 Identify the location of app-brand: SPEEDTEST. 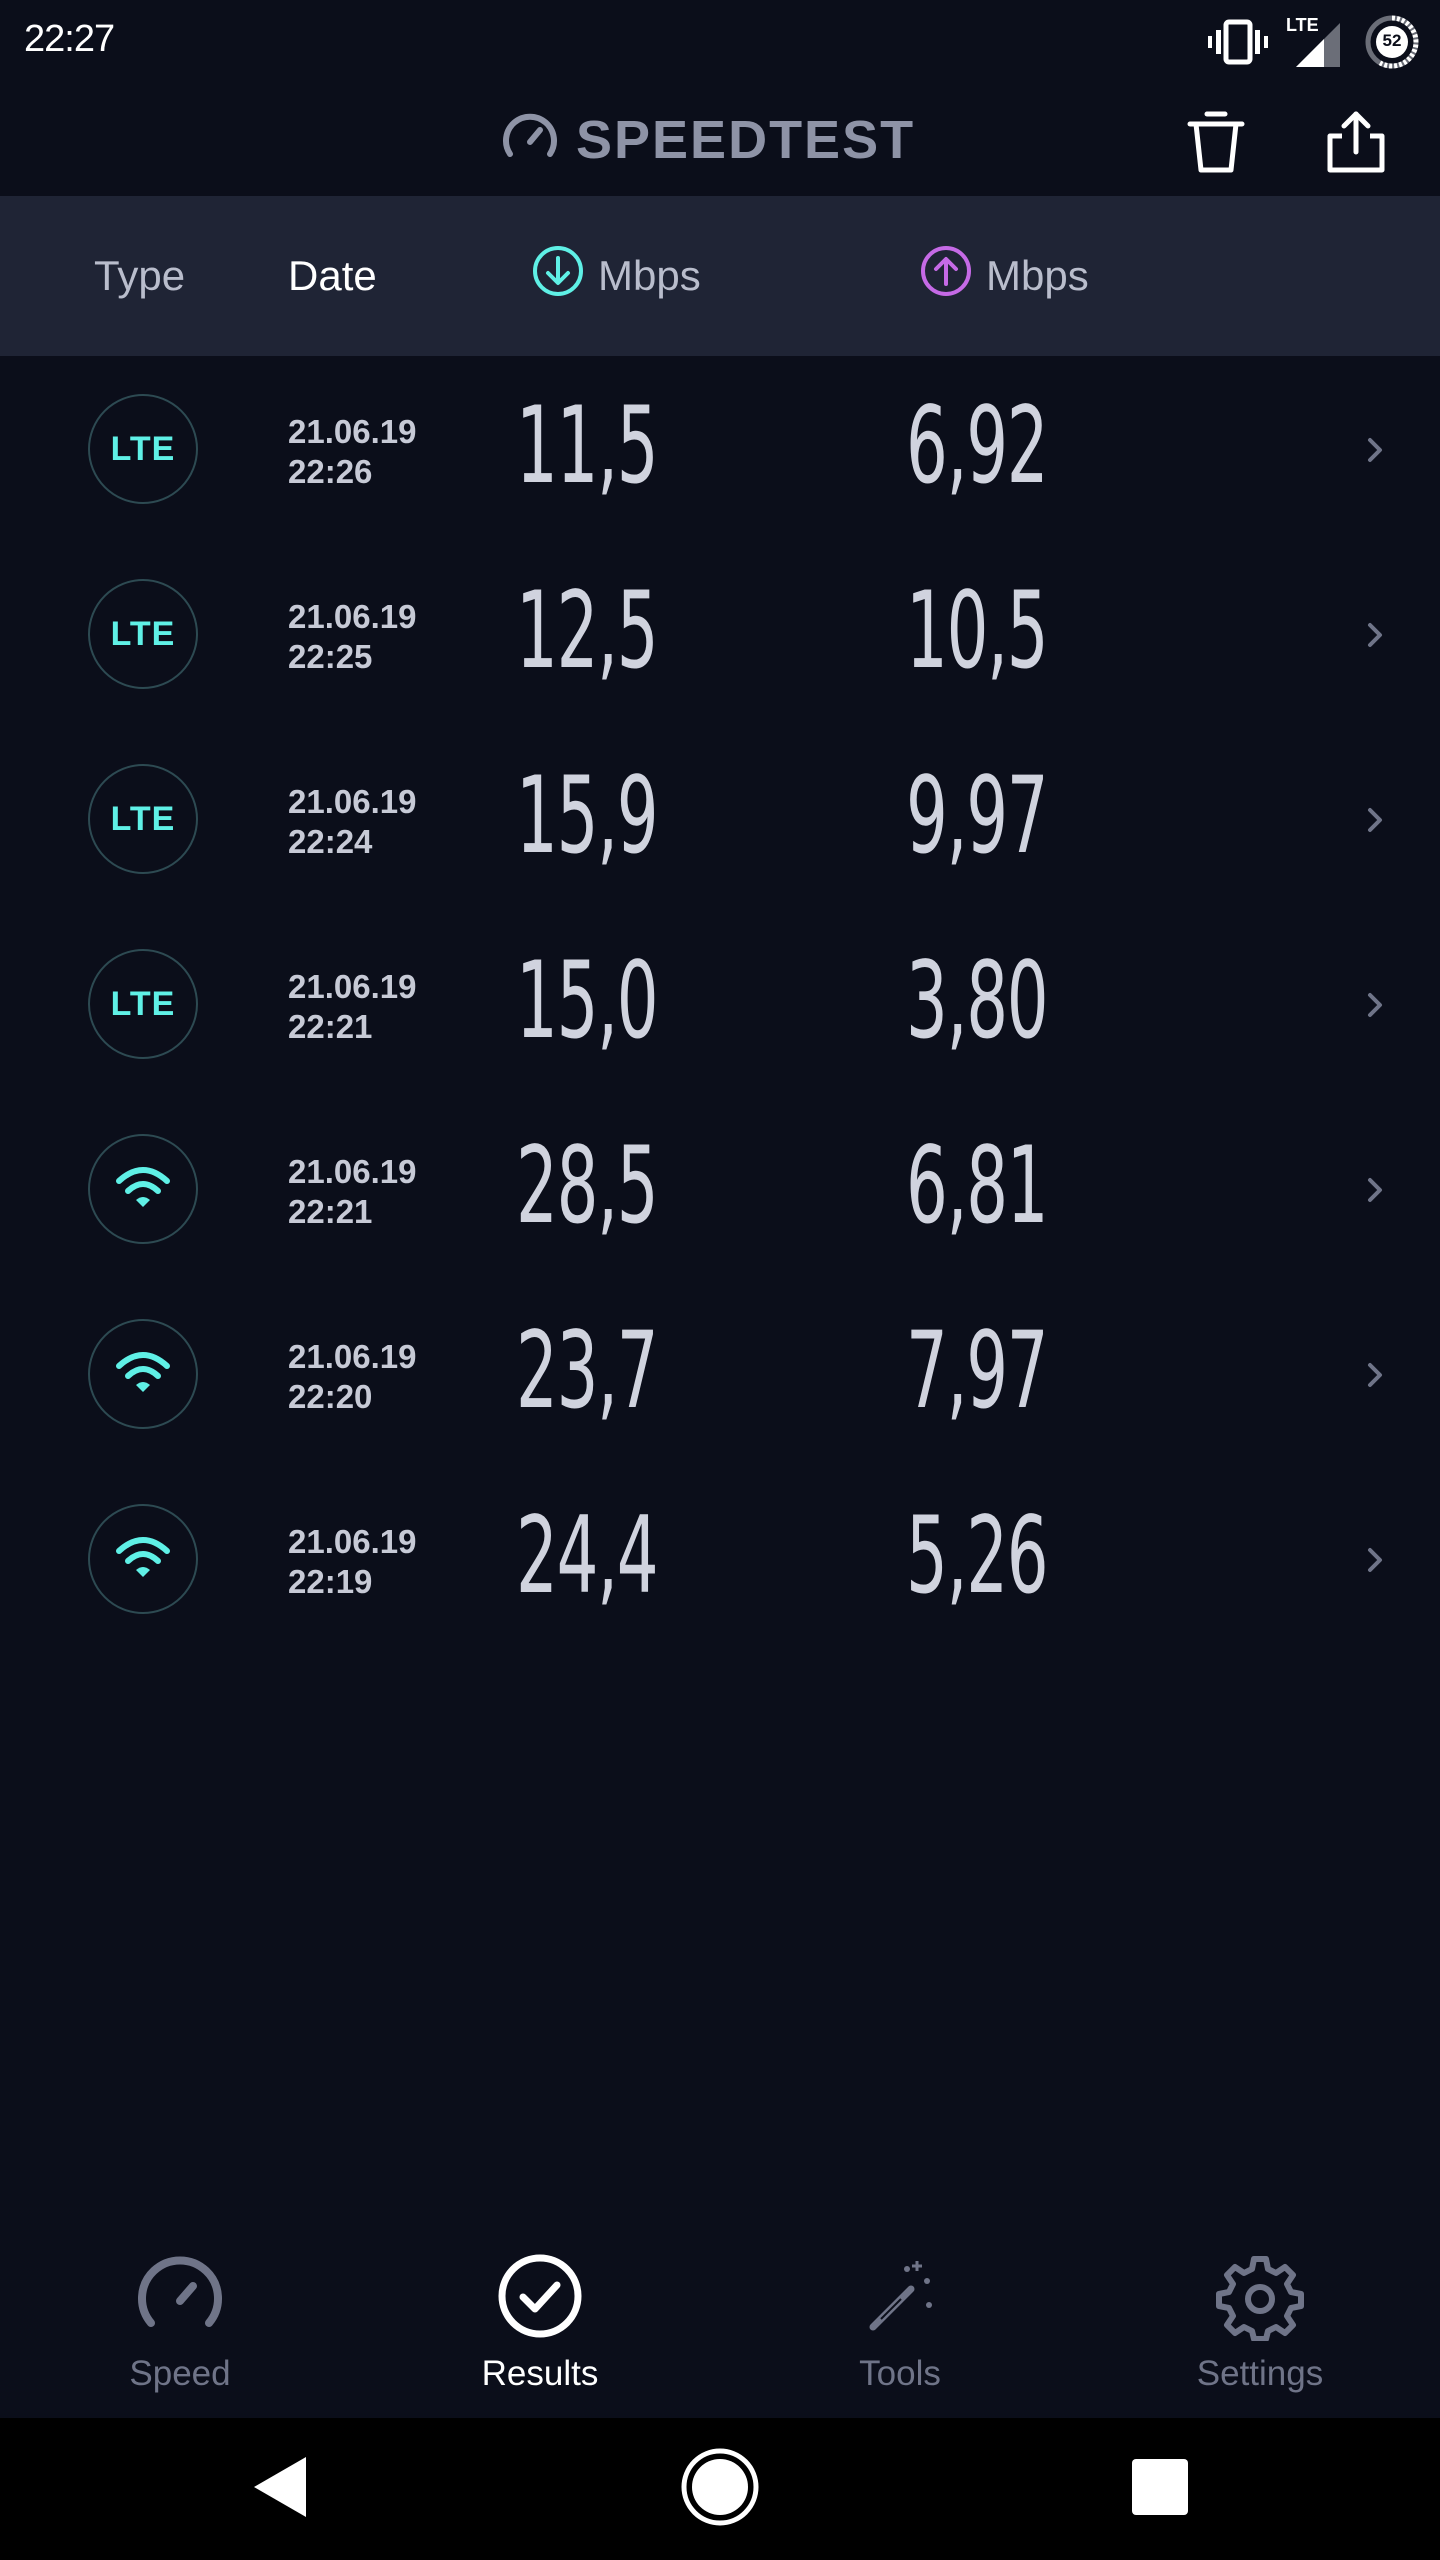
(707, 140).